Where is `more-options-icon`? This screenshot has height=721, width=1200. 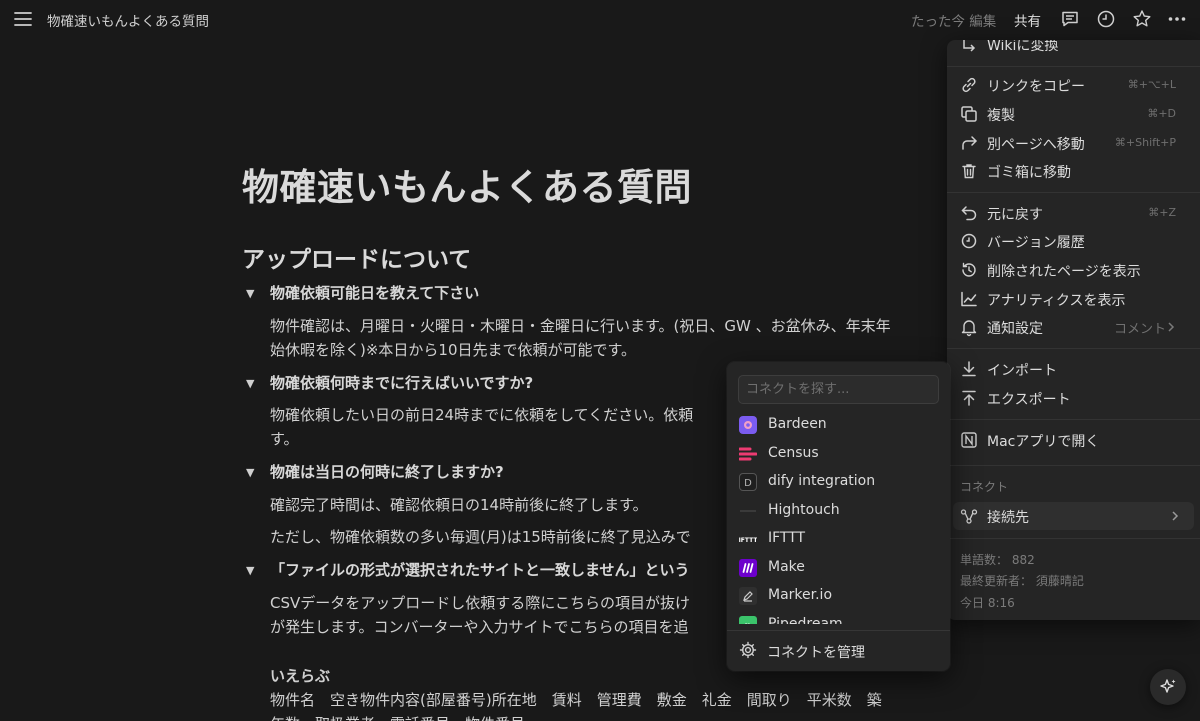 more-options-icon is located at coordinates (1177, 19).